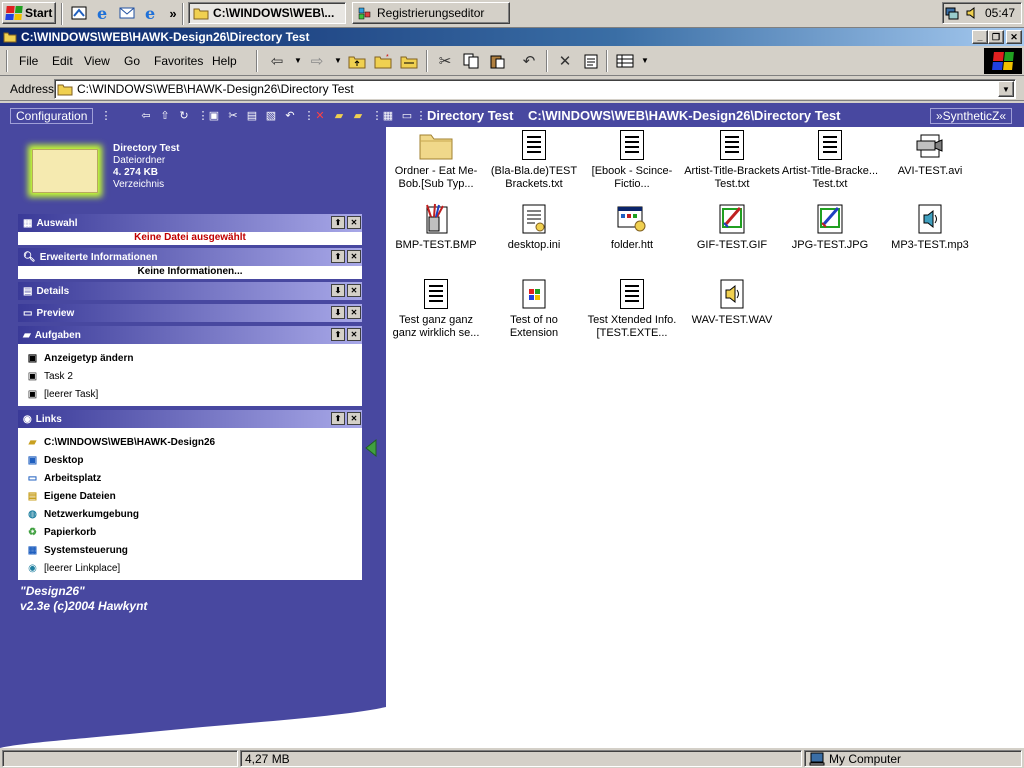 Image resolution: width=1024 pixels, height=768 pixels. What do you see at coordinates (534, 162) in the screenshot?
I see `file-item: (Bla-Bla.de)TEST Brackets.txt` at bounding box center [534, 162].